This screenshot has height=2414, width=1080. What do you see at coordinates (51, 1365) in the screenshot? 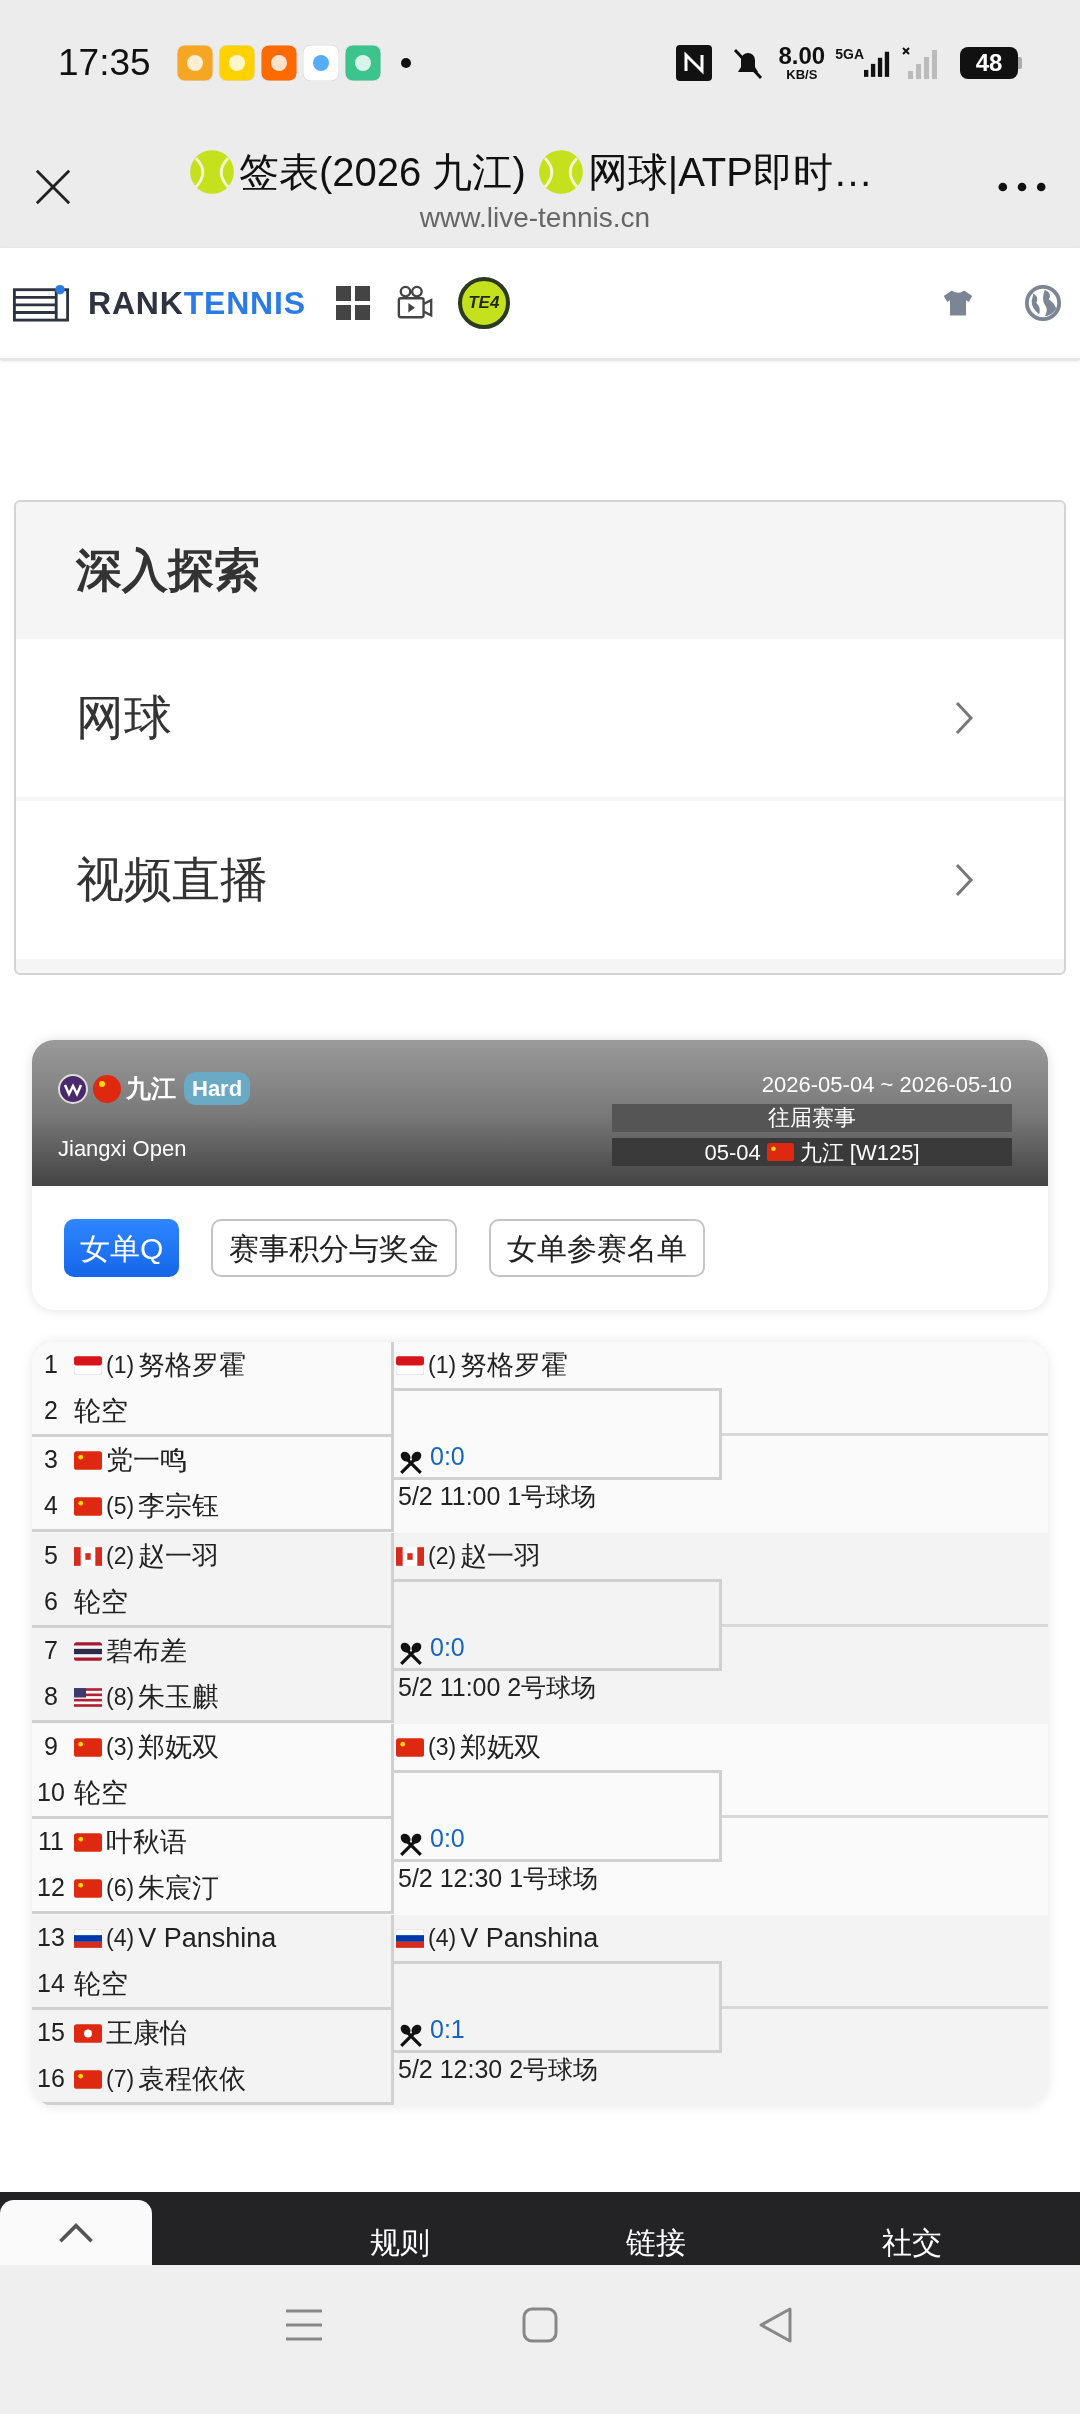
I see `draw-position: 1` at bounding box center [51, 1365].